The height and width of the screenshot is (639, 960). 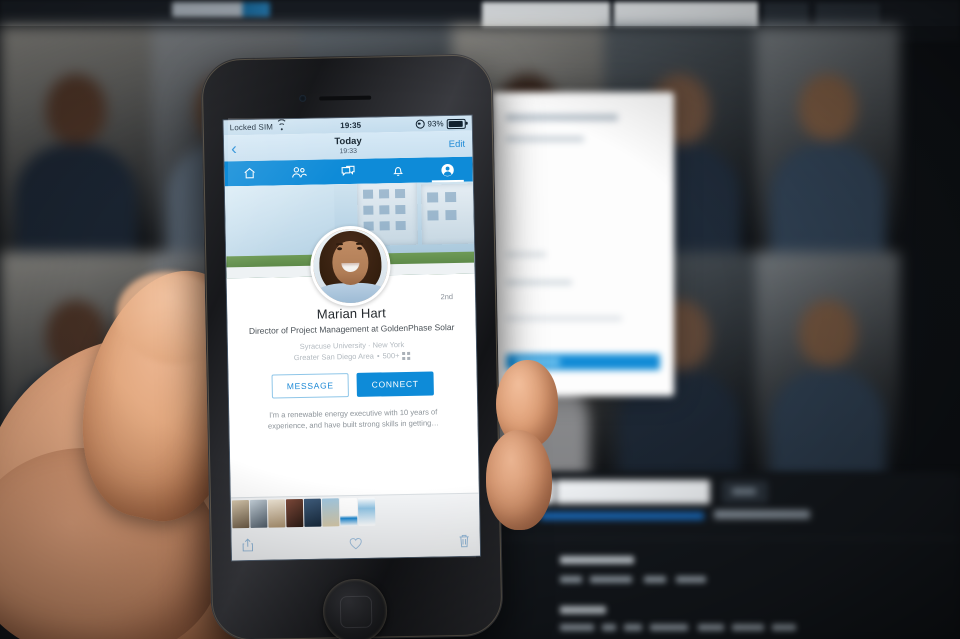 I want to click on tab-my-network, so click(x=299, y=173).